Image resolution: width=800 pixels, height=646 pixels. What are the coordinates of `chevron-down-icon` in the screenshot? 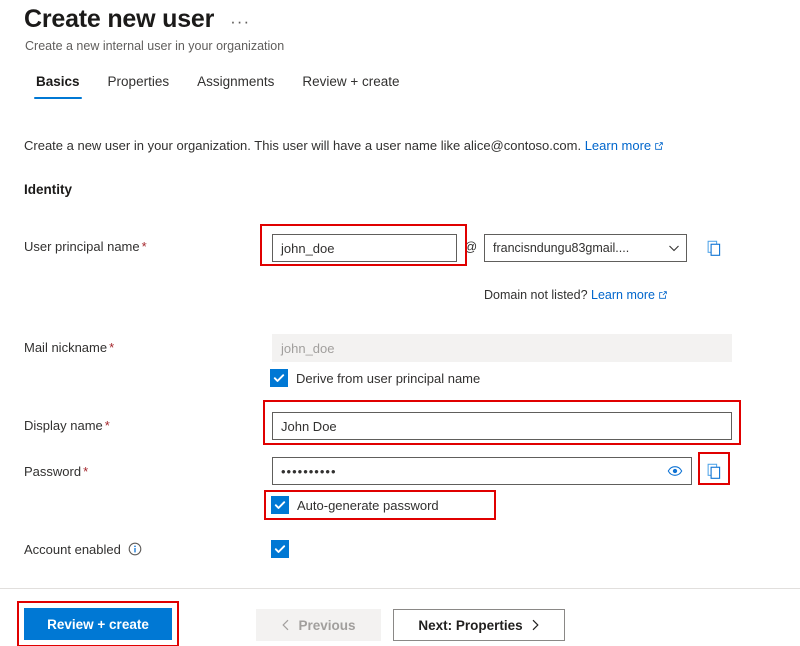 It's located at (674, 248).